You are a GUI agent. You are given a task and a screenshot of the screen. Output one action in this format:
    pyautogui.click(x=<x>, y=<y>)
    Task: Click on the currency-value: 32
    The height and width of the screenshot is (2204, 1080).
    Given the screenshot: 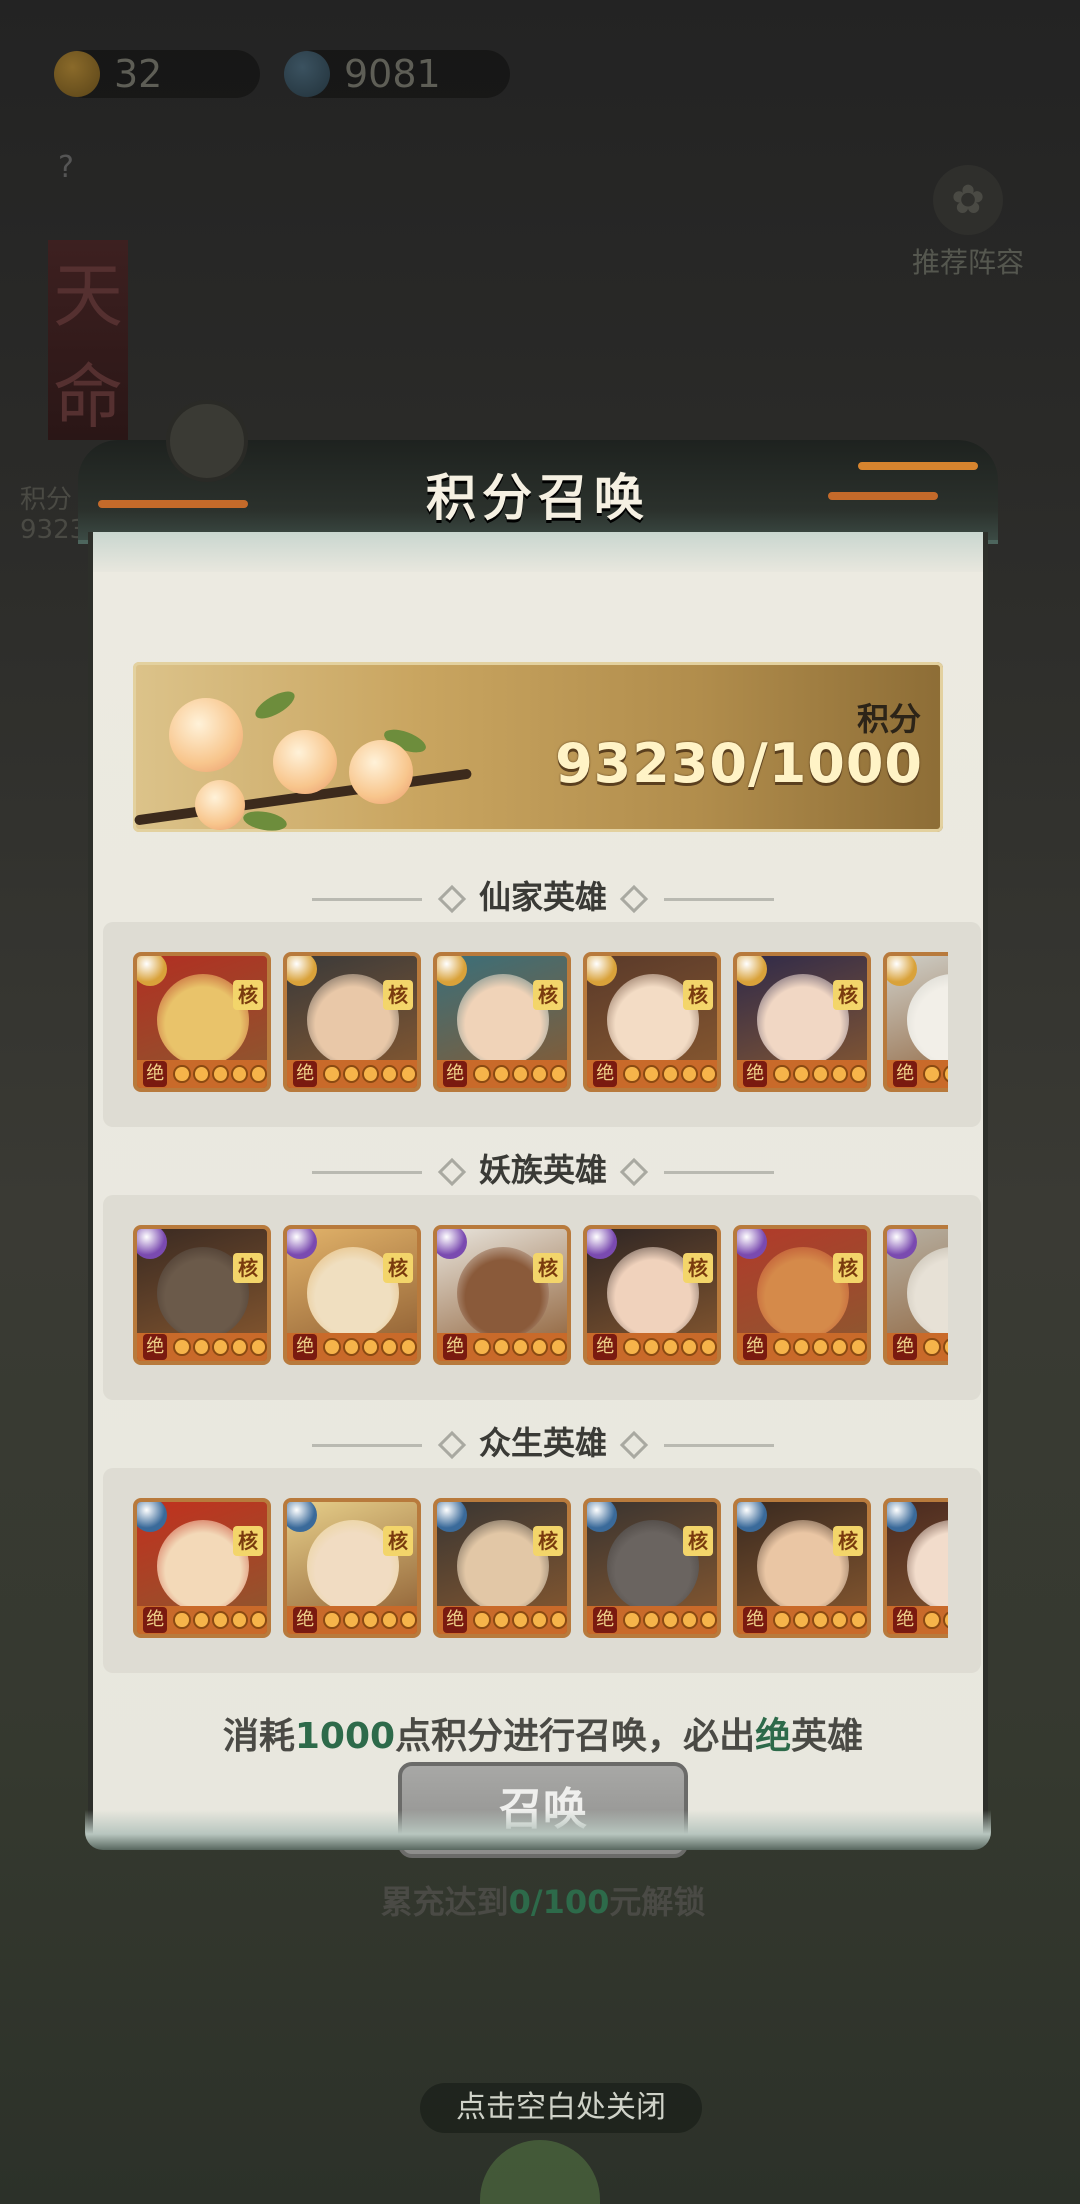 What is the action you would take?
    pyautogui.click(x=138, y=74)
    